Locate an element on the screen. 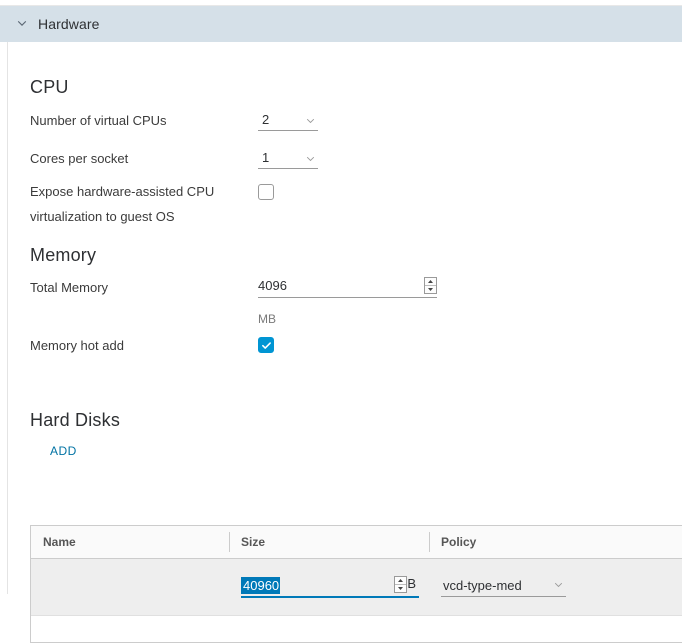  panel-left-rule is located at coordinates (7, 318).